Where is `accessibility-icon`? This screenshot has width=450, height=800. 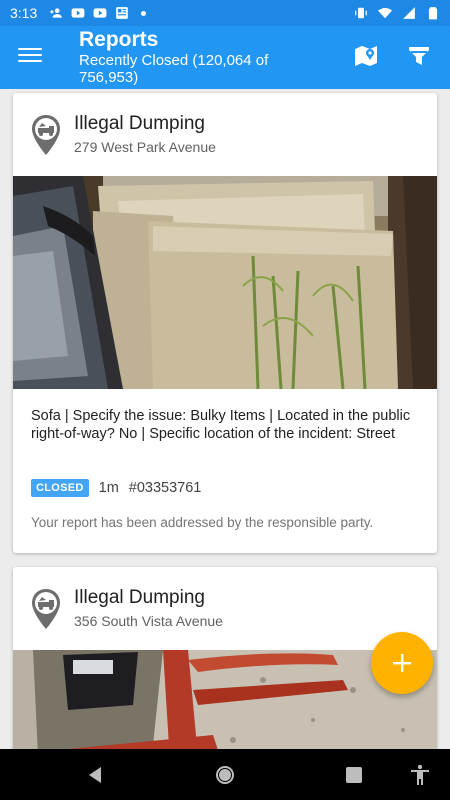
accessibility-icon is located at coordinates (420, 774).